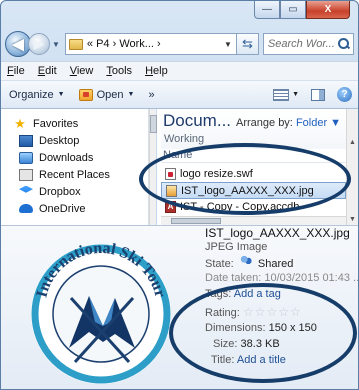  What do you see at coordinates (26, 189) in the screenshot?
I see `dropbox-icon` at bounding box center [26, 189].